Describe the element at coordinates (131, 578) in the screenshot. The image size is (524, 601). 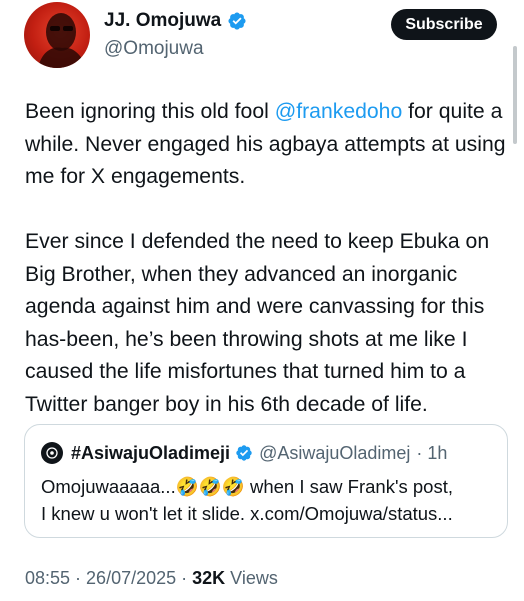
I see `tweet-date: 26/07/2025` at that location.